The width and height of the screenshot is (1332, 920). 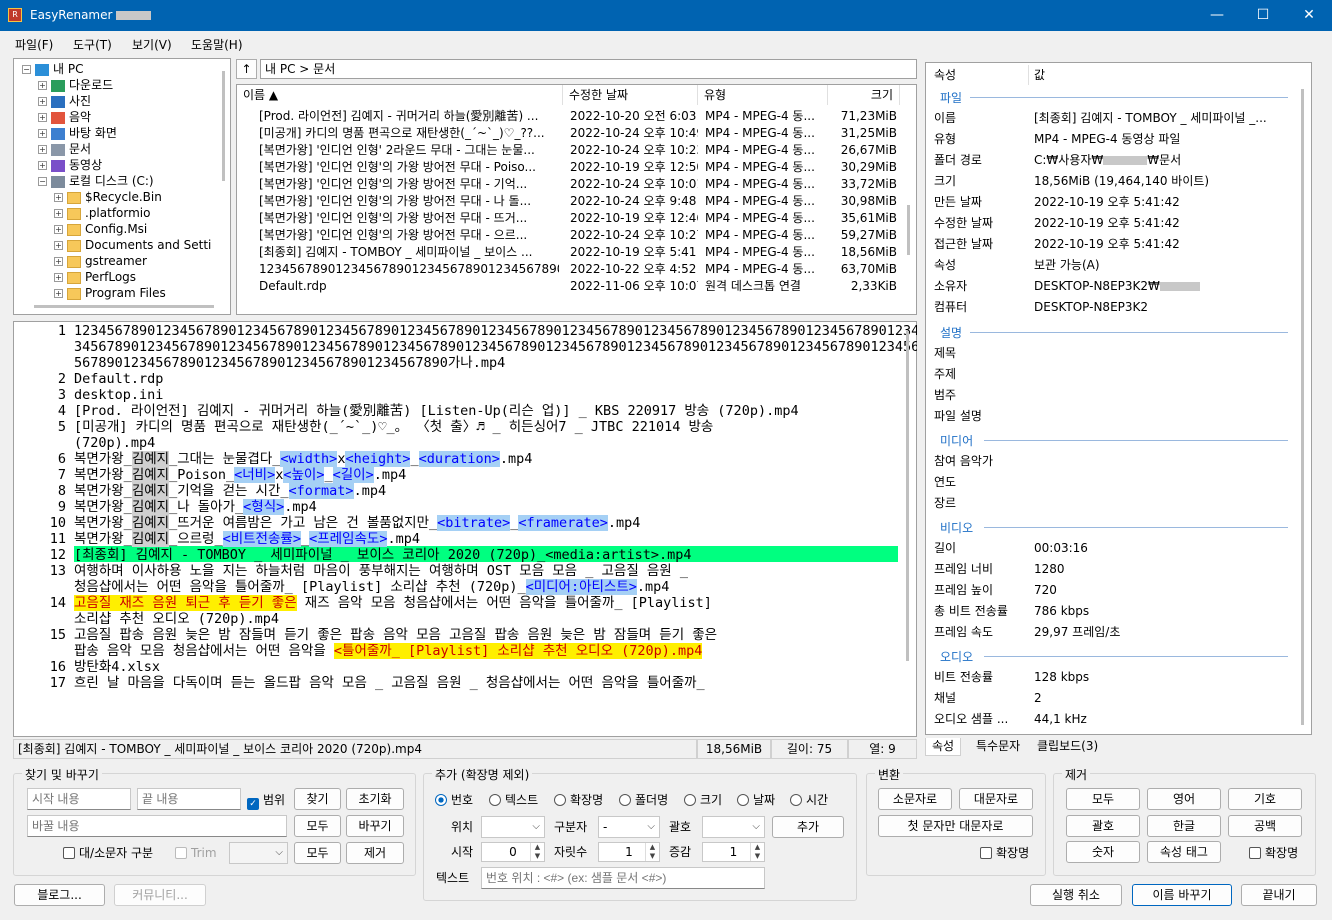 What do you see at coordinates (513, 852) in the screenshot?
I see `start-spinner: 0 ▲ ▼` at bounding box center [513, 852].